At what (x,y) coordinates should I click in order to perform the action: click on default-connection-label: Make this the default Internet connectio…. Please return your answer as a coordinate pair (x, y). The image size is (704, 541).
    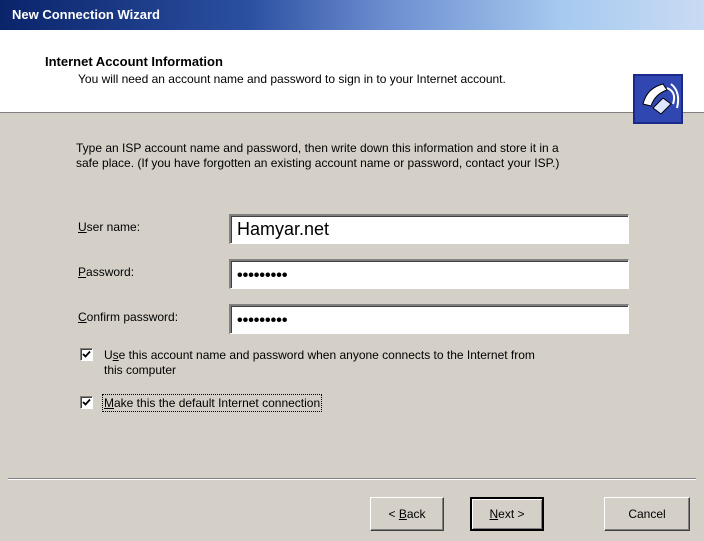
    Looking at the image, I should click on (212, 403).